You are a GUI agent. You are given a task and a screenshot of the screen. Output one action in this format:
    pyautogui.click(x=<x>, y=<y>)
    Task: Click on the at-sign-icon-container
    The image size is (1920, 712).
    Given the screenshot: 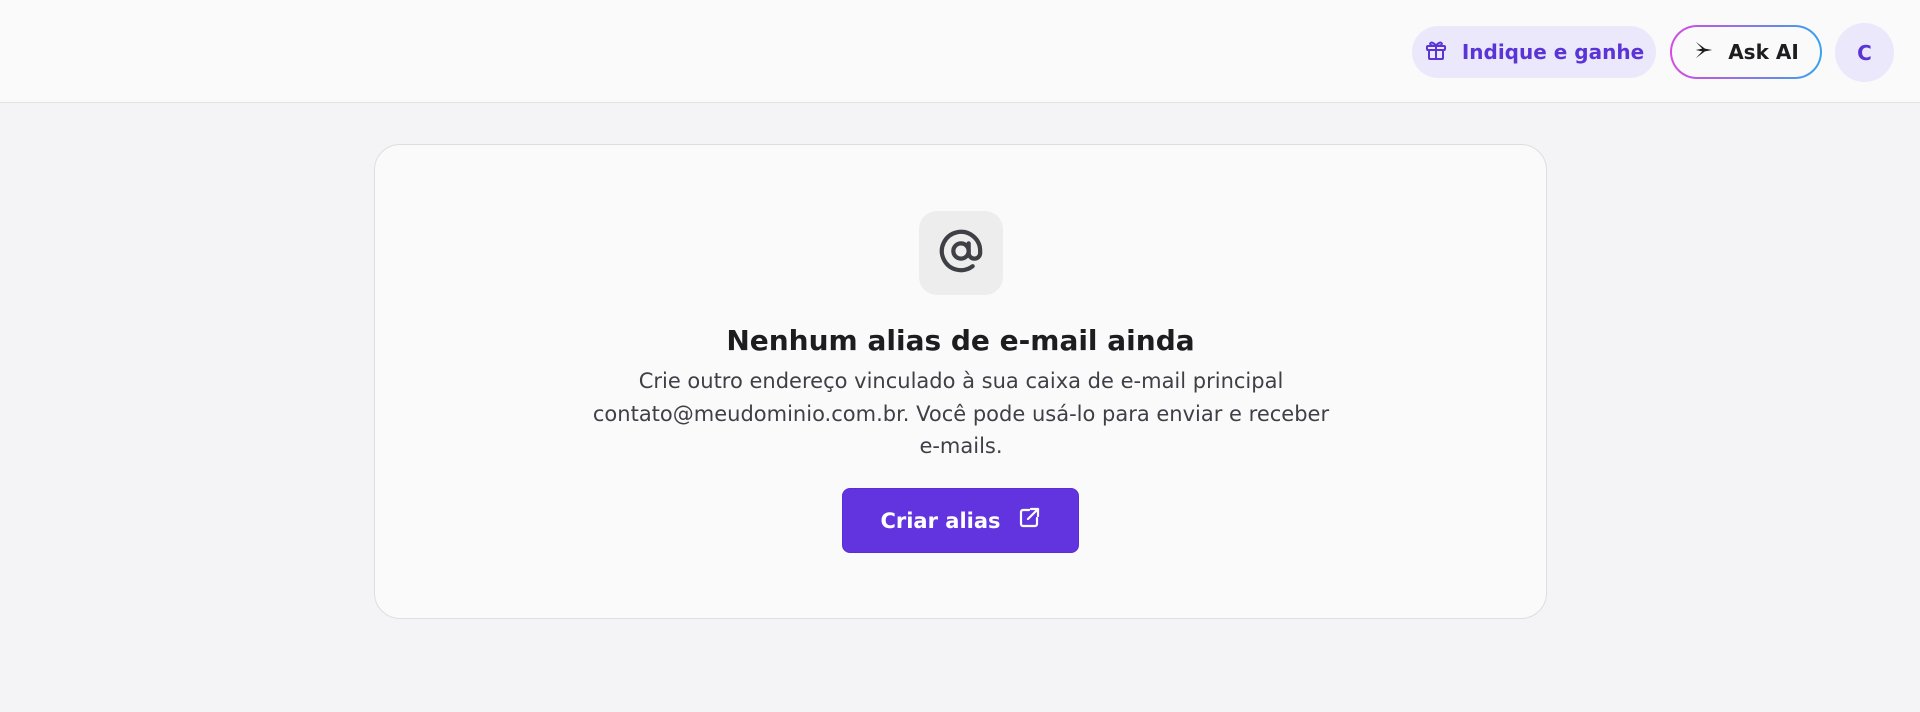 What is the action you would take?
    pyautogui.click(x=961, y=253)
    